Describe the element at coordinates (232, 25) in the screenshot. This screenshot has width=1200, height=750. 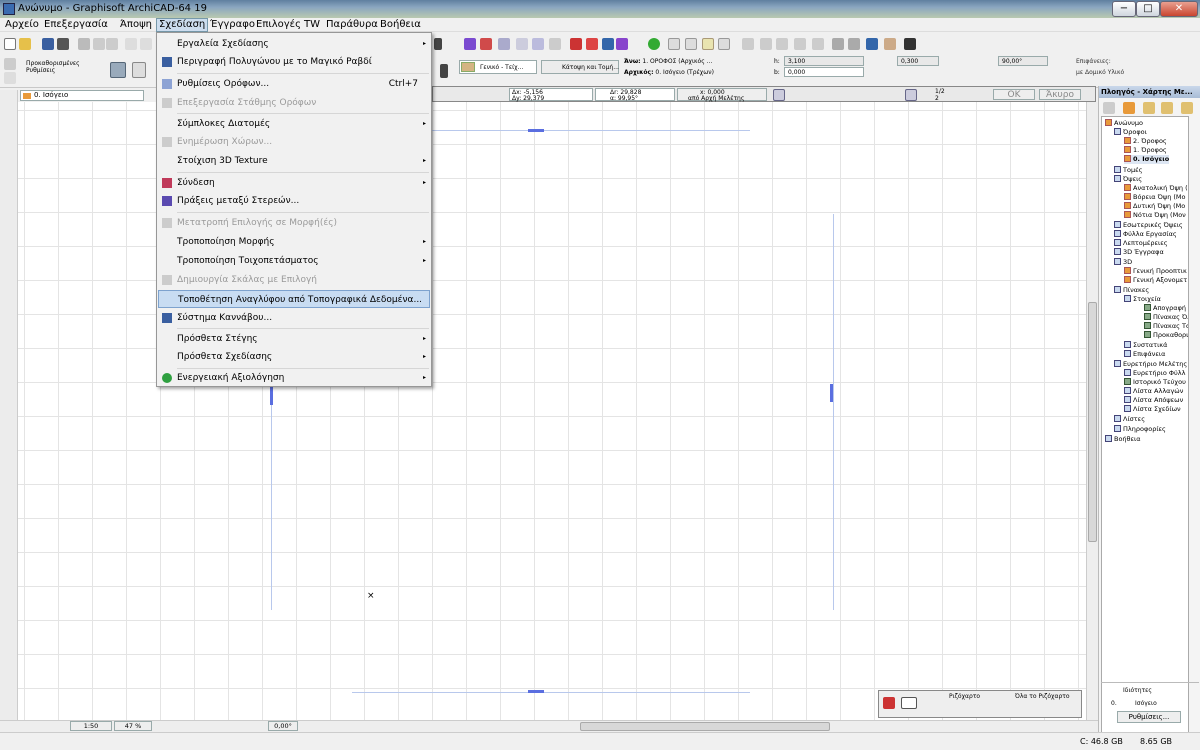
I see `menu-document: Έγγραφο` at that location.